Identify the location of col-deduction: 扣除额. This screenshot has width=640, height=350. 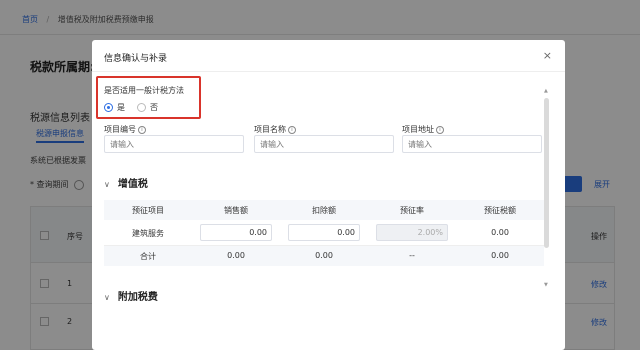
(324, 210).